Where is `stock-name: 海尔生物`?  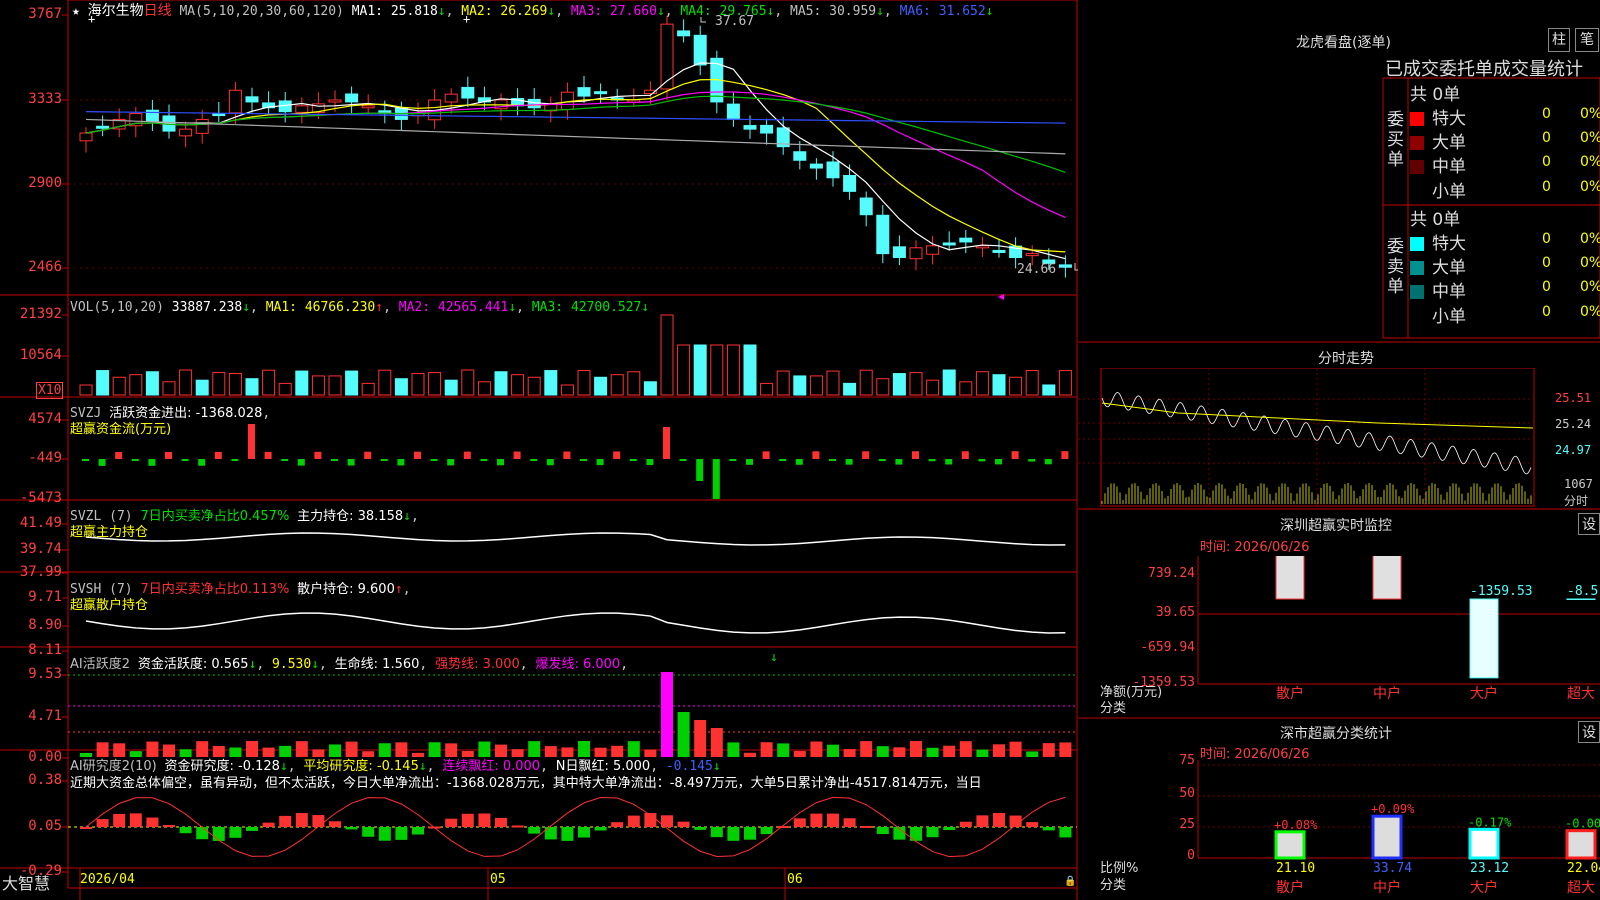 stock-name: 海尔生物 is located at coordinates (116, 11).